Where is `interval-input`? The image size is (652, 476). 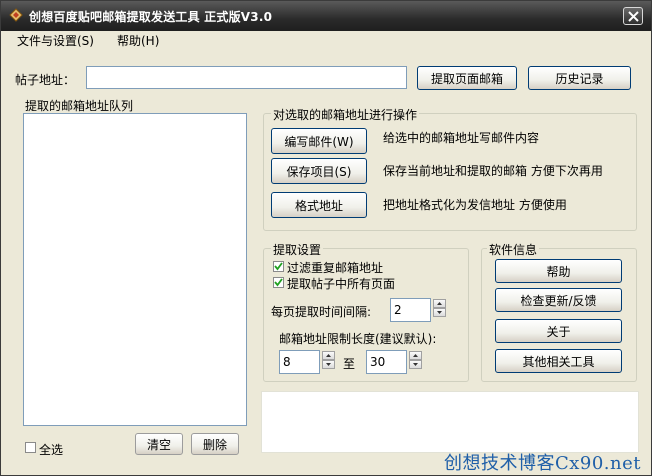 interval-input is located at coordinates (410, 310).